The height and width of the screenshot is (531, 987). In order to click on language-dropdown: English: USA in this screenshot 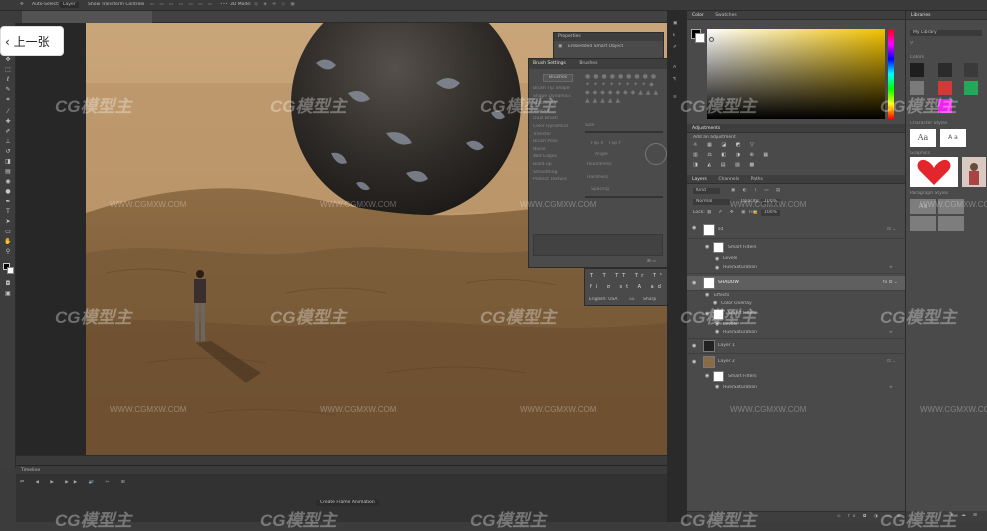, I will do `click(603, 300)`.